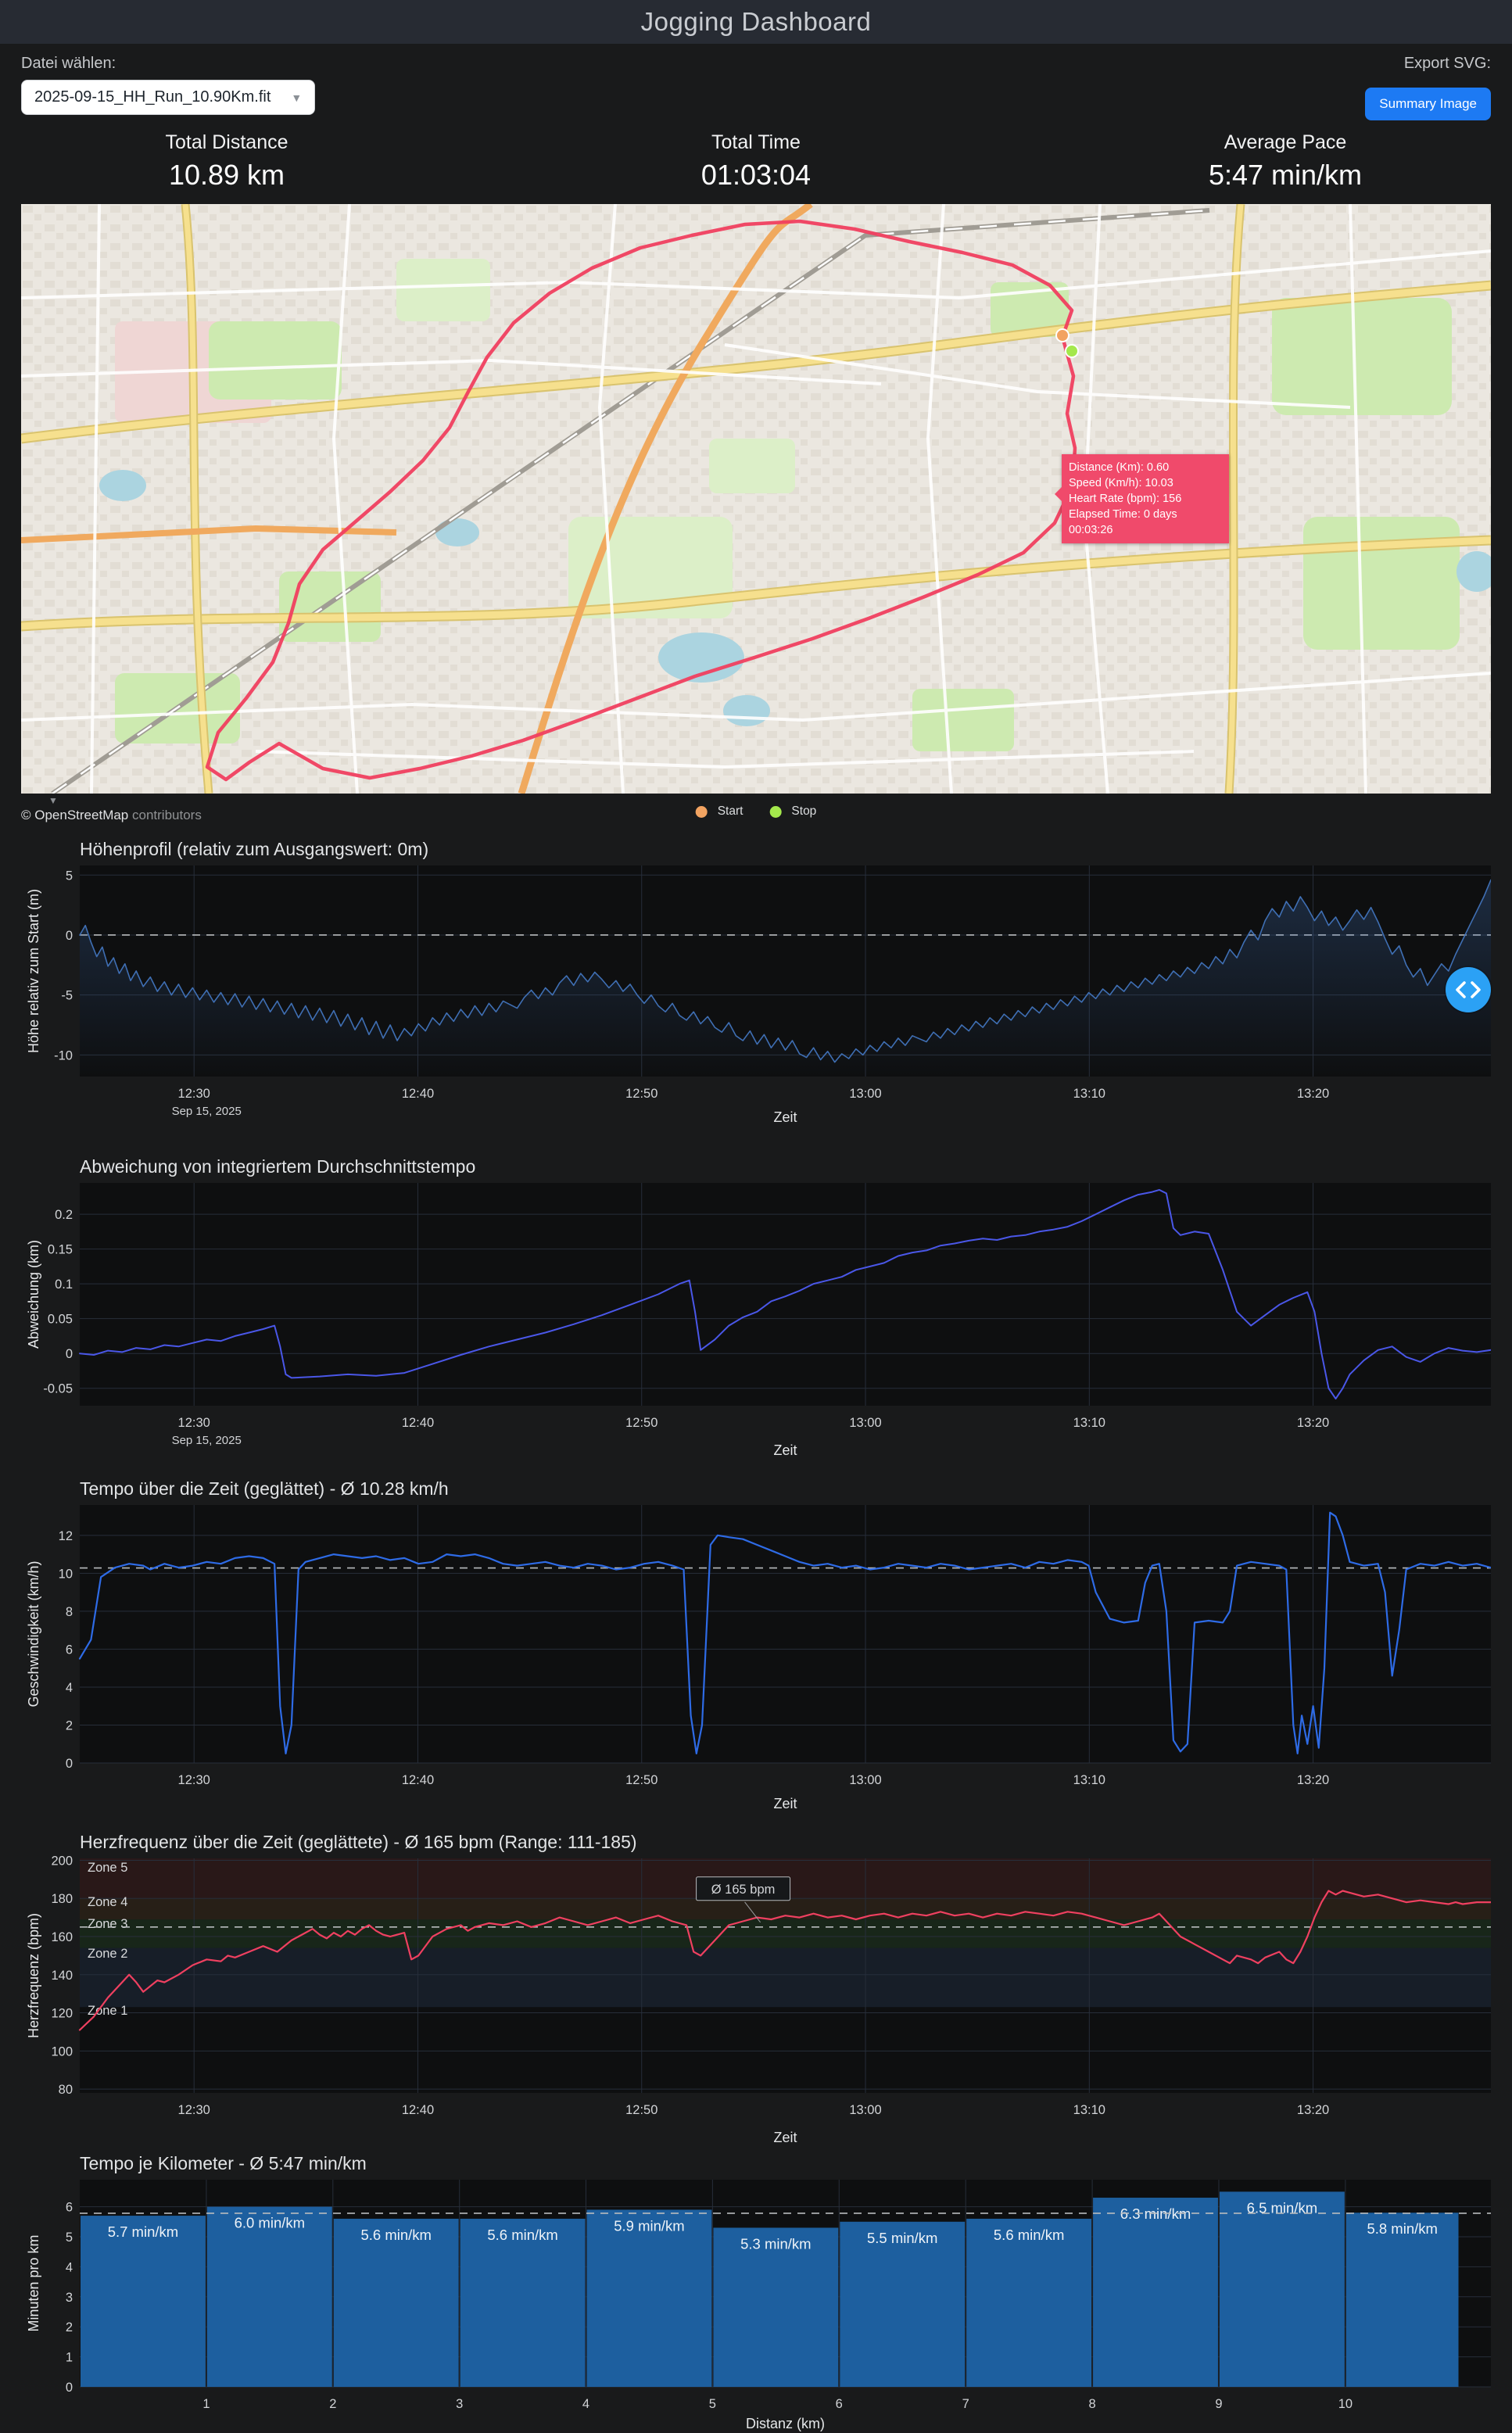 Image resolution: width=1512 pixels, height=2433 pixels. I want to click on svg-text: 6.0 min/km, so click(270, 2223).